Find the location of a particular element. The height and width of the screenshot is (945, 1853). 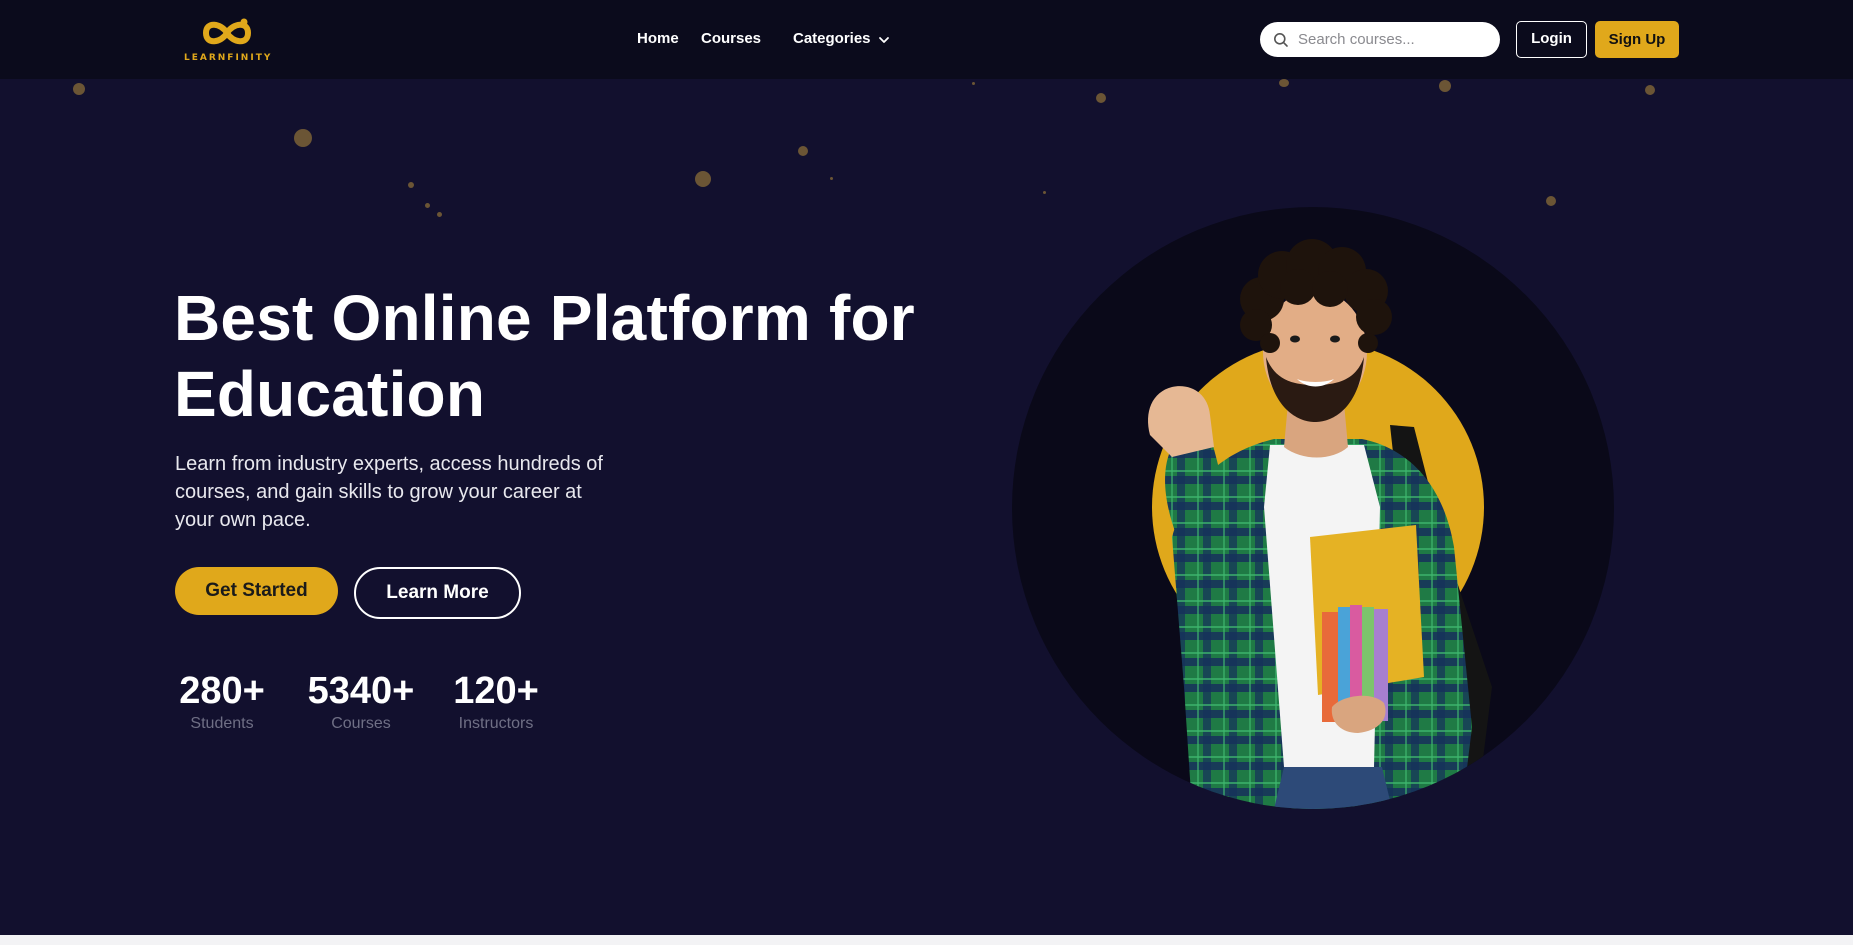

nav-courses: Courses is located at coordinates (731, 39).